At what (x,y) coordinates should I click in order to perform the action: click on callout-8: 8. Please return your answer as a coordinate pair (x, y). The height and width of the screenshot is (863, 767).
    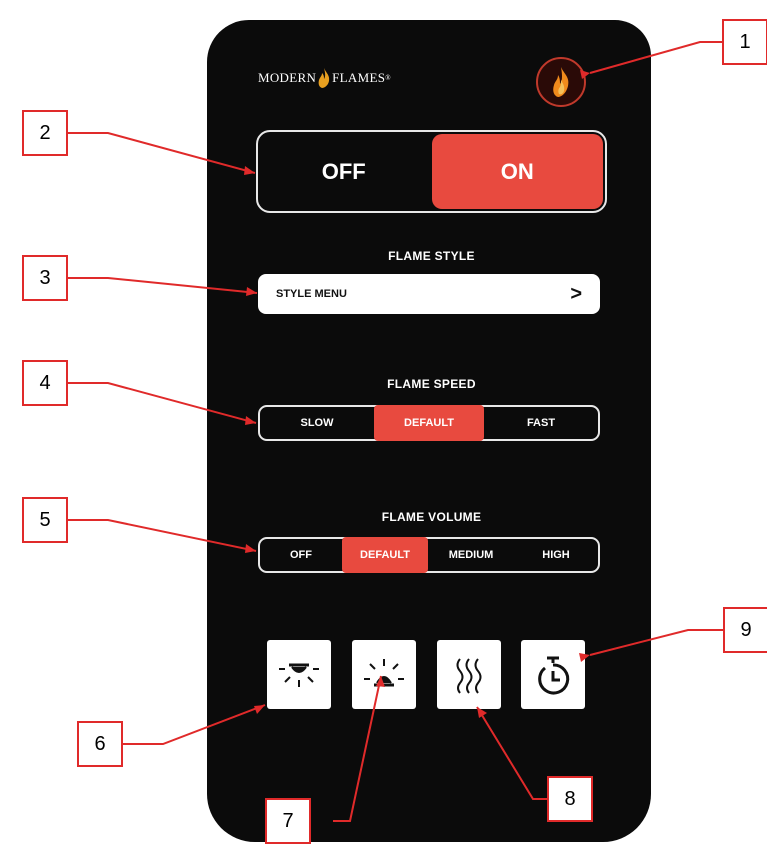
    Looking at the image, I should click on (570, 799).